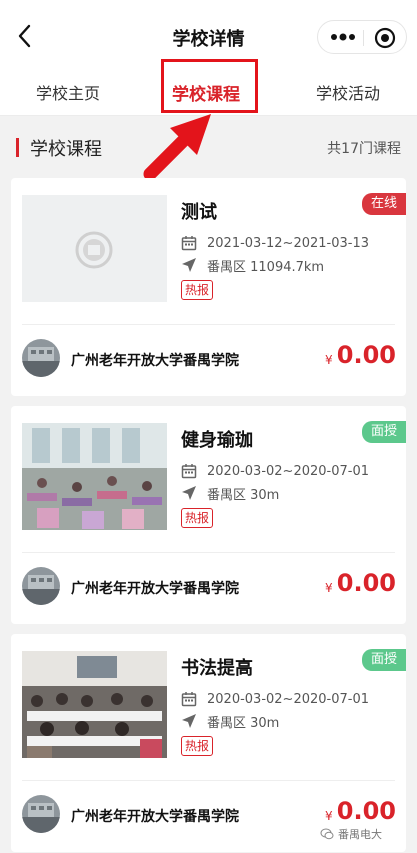  I want to click on course-date-range: 2021-03-12~2021-03-13, so click(288, 243).